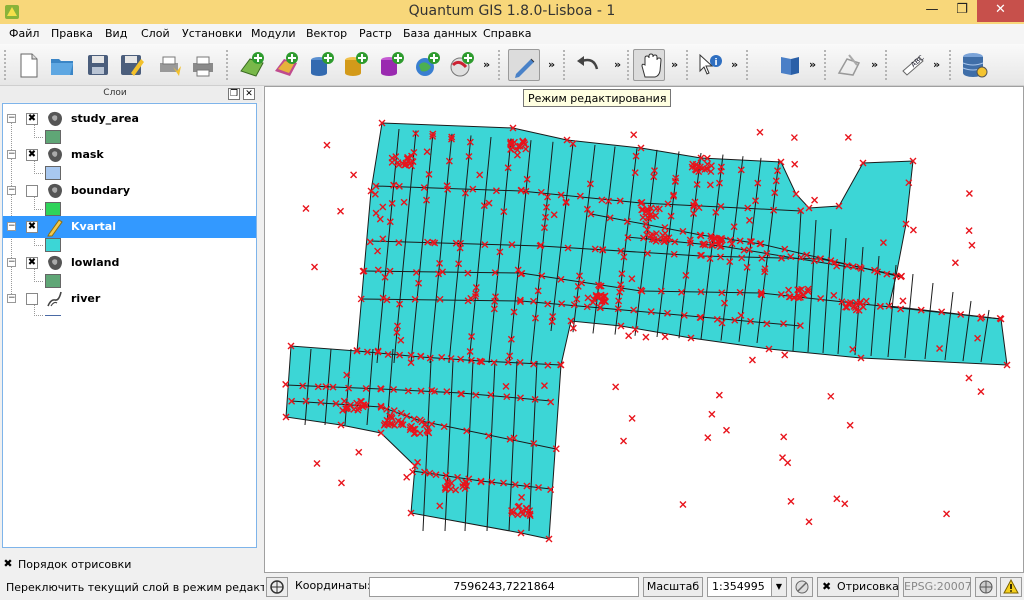  What do you see at coordinates (24, 33) in the screenshot?
I see `menu-file: Файл` at bounding box center [24, 33].